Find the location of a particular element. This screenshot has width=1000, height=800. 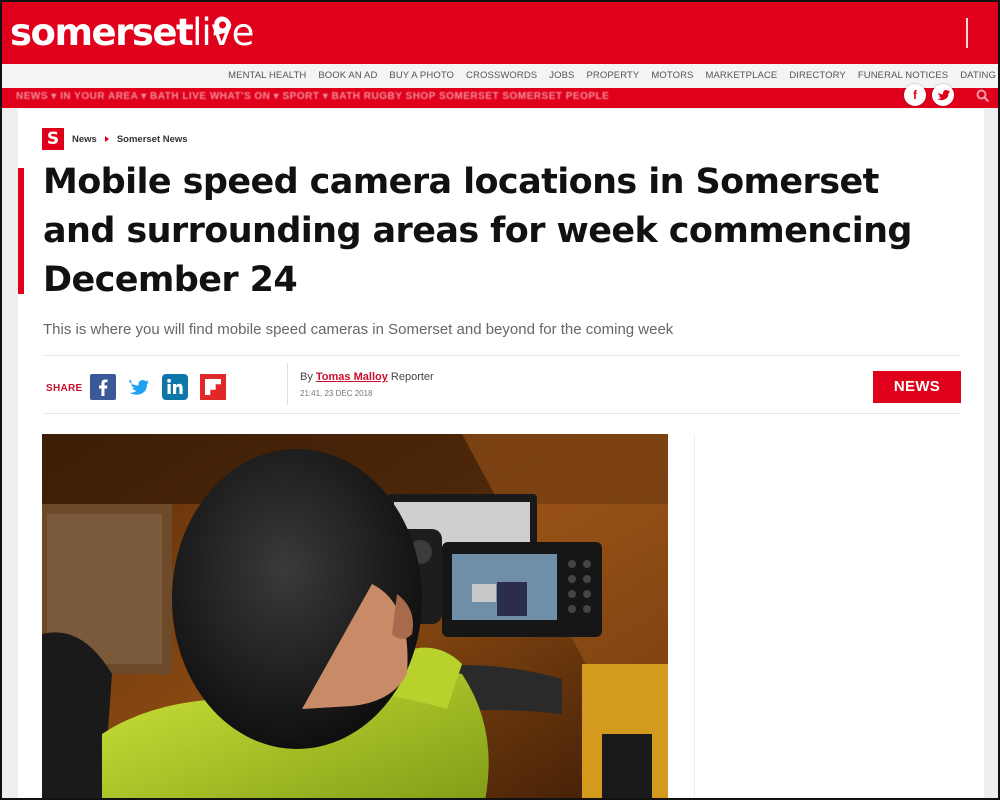

linkedin-share-icon is located at coordinates (175, 387).